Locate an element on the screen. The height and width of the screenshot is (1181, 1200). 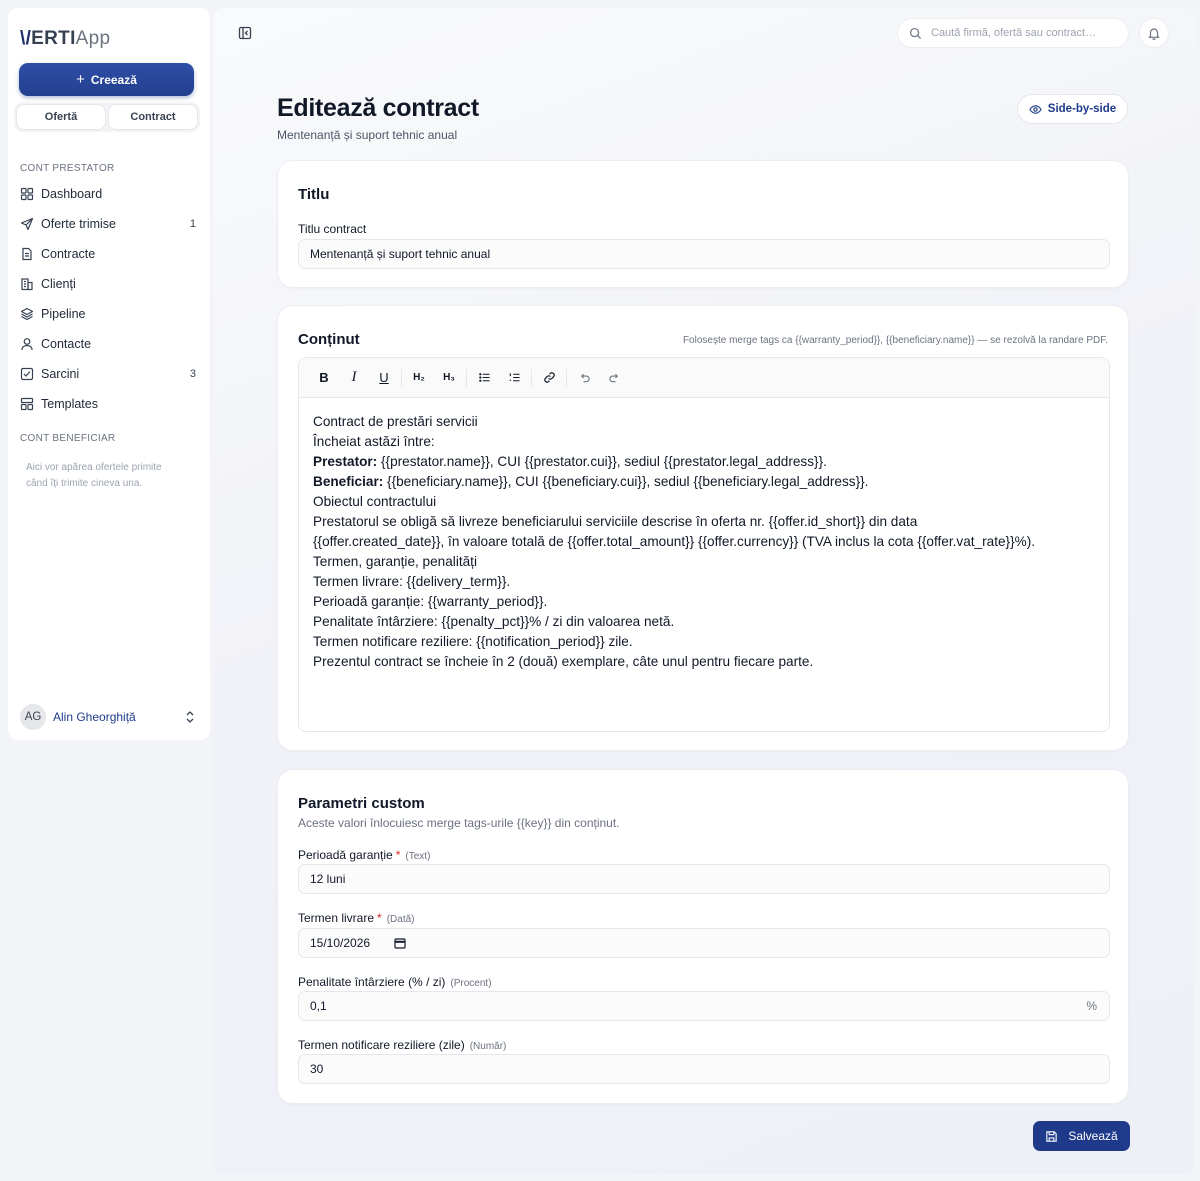
sidebar-item-templates: Templates is located at coordinates (108, 404).